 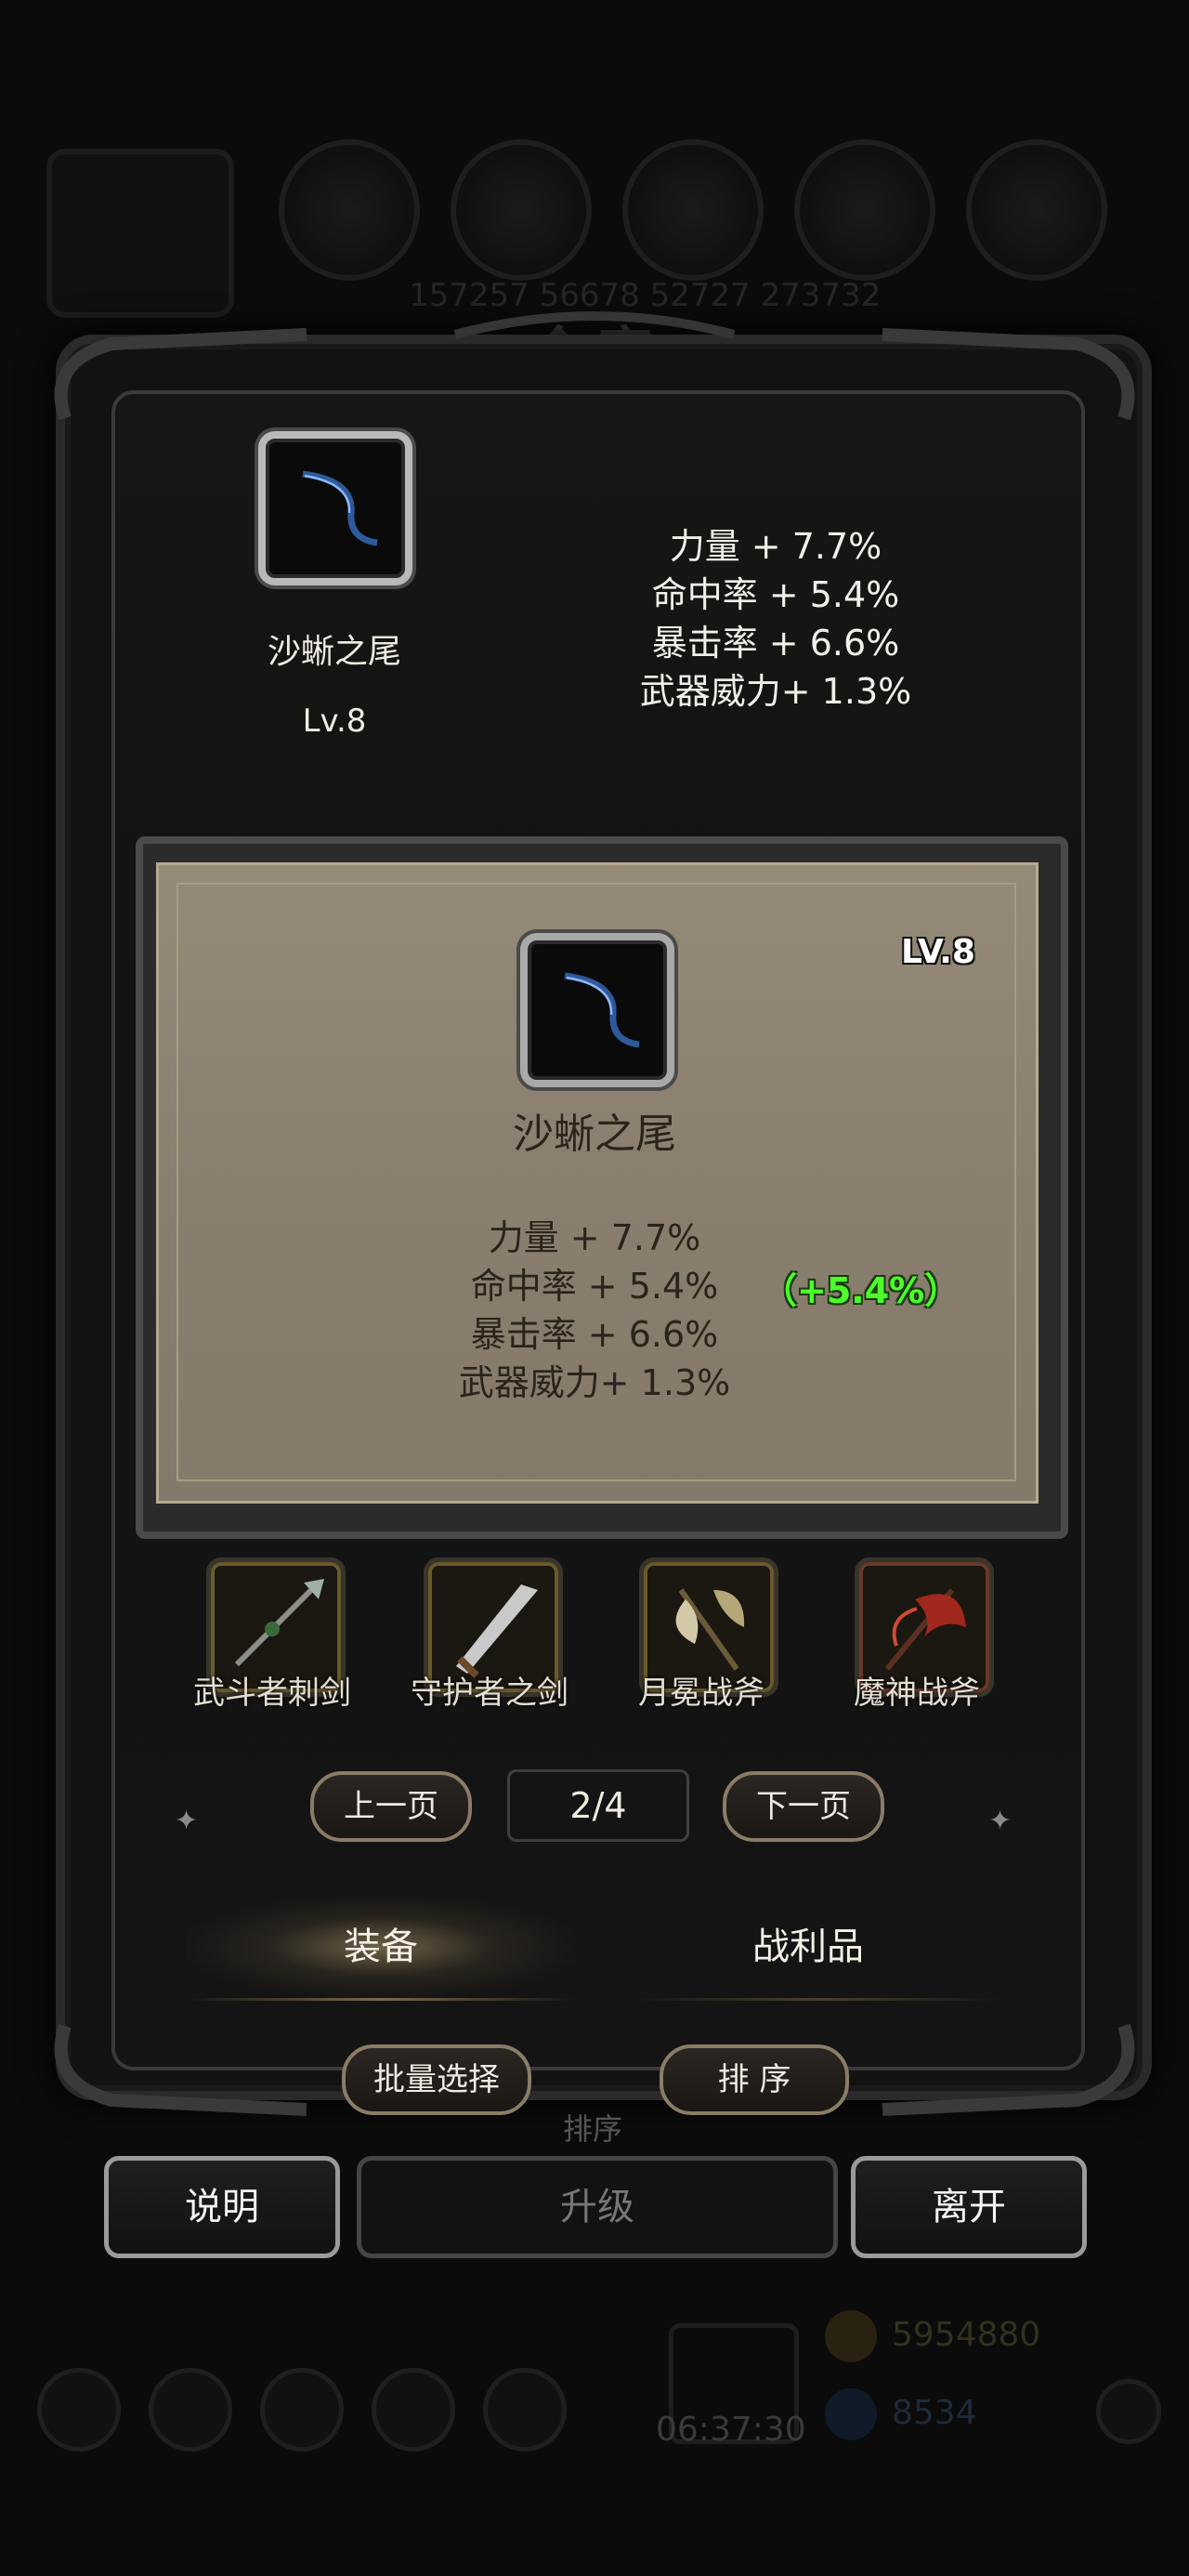 What do you see at coordinates (917, 1693) in the screenshot?
I see `weapon-name: 魔神战斧` at bounding box center [917, 1693].